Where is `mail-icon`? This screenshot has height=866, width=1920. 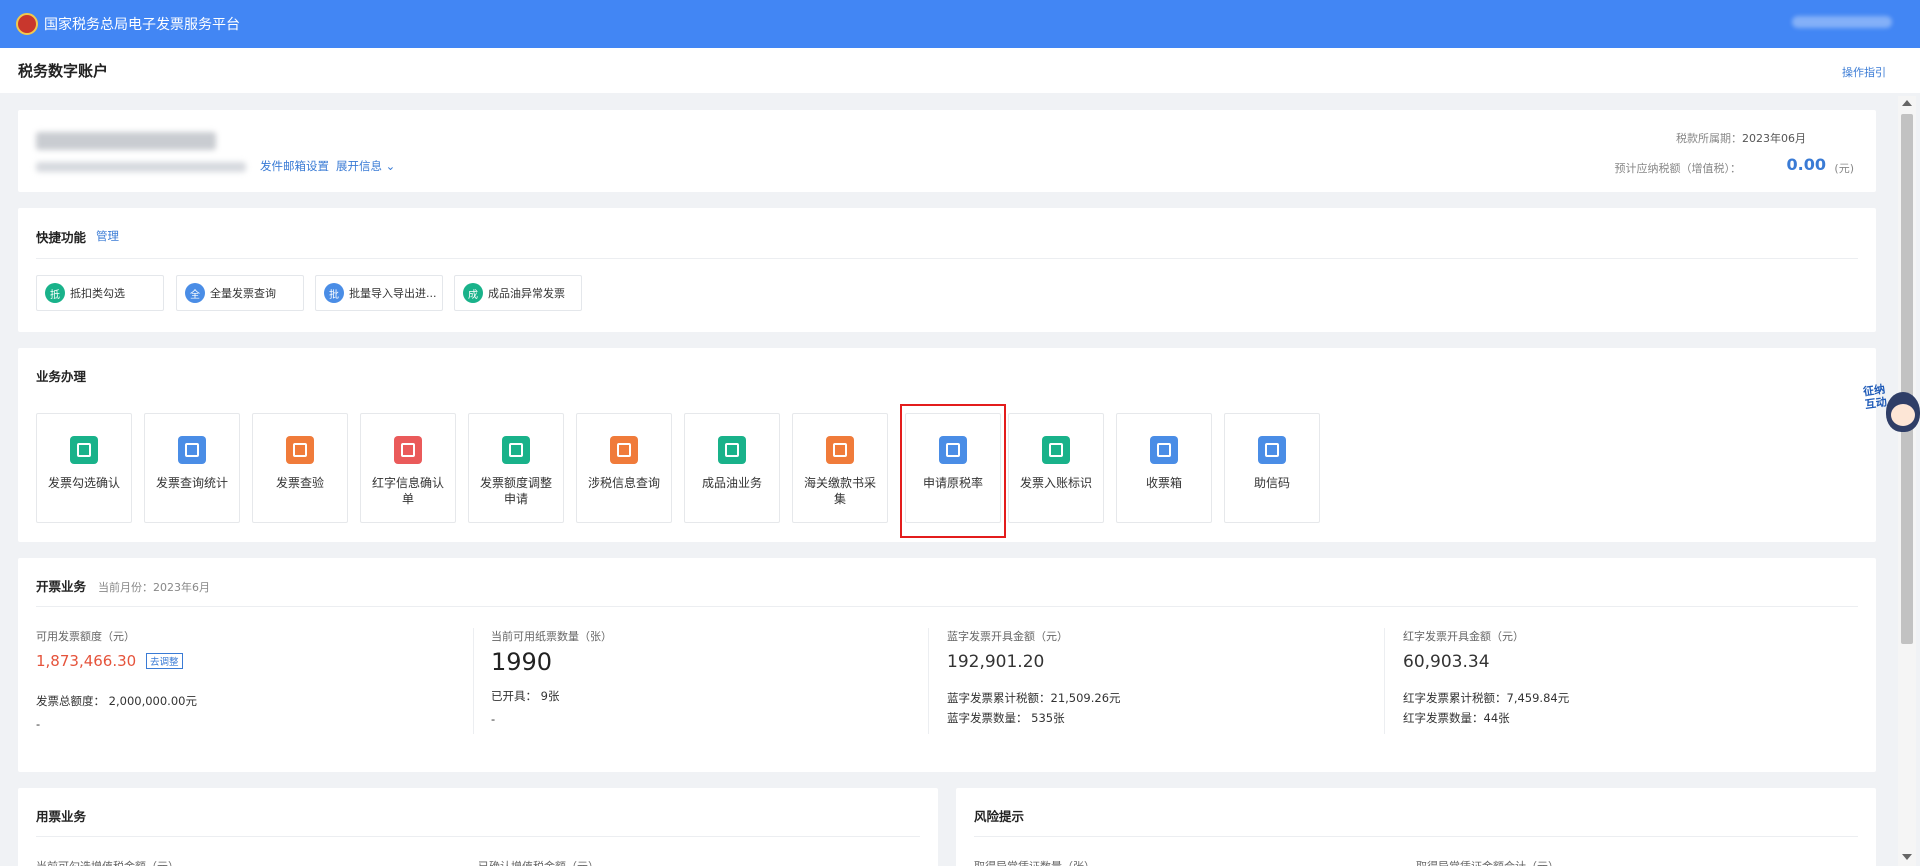 mail-icon is located at coordinates (1164, 450).